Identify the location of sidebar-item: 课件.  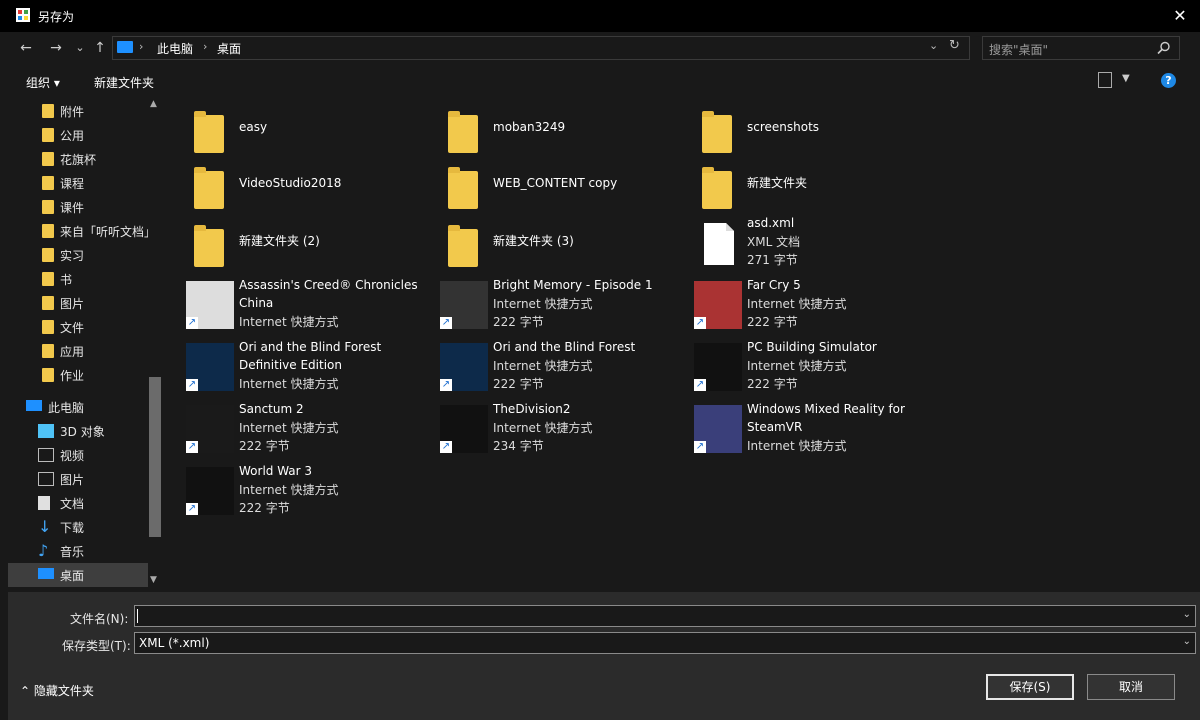
(78, 207).